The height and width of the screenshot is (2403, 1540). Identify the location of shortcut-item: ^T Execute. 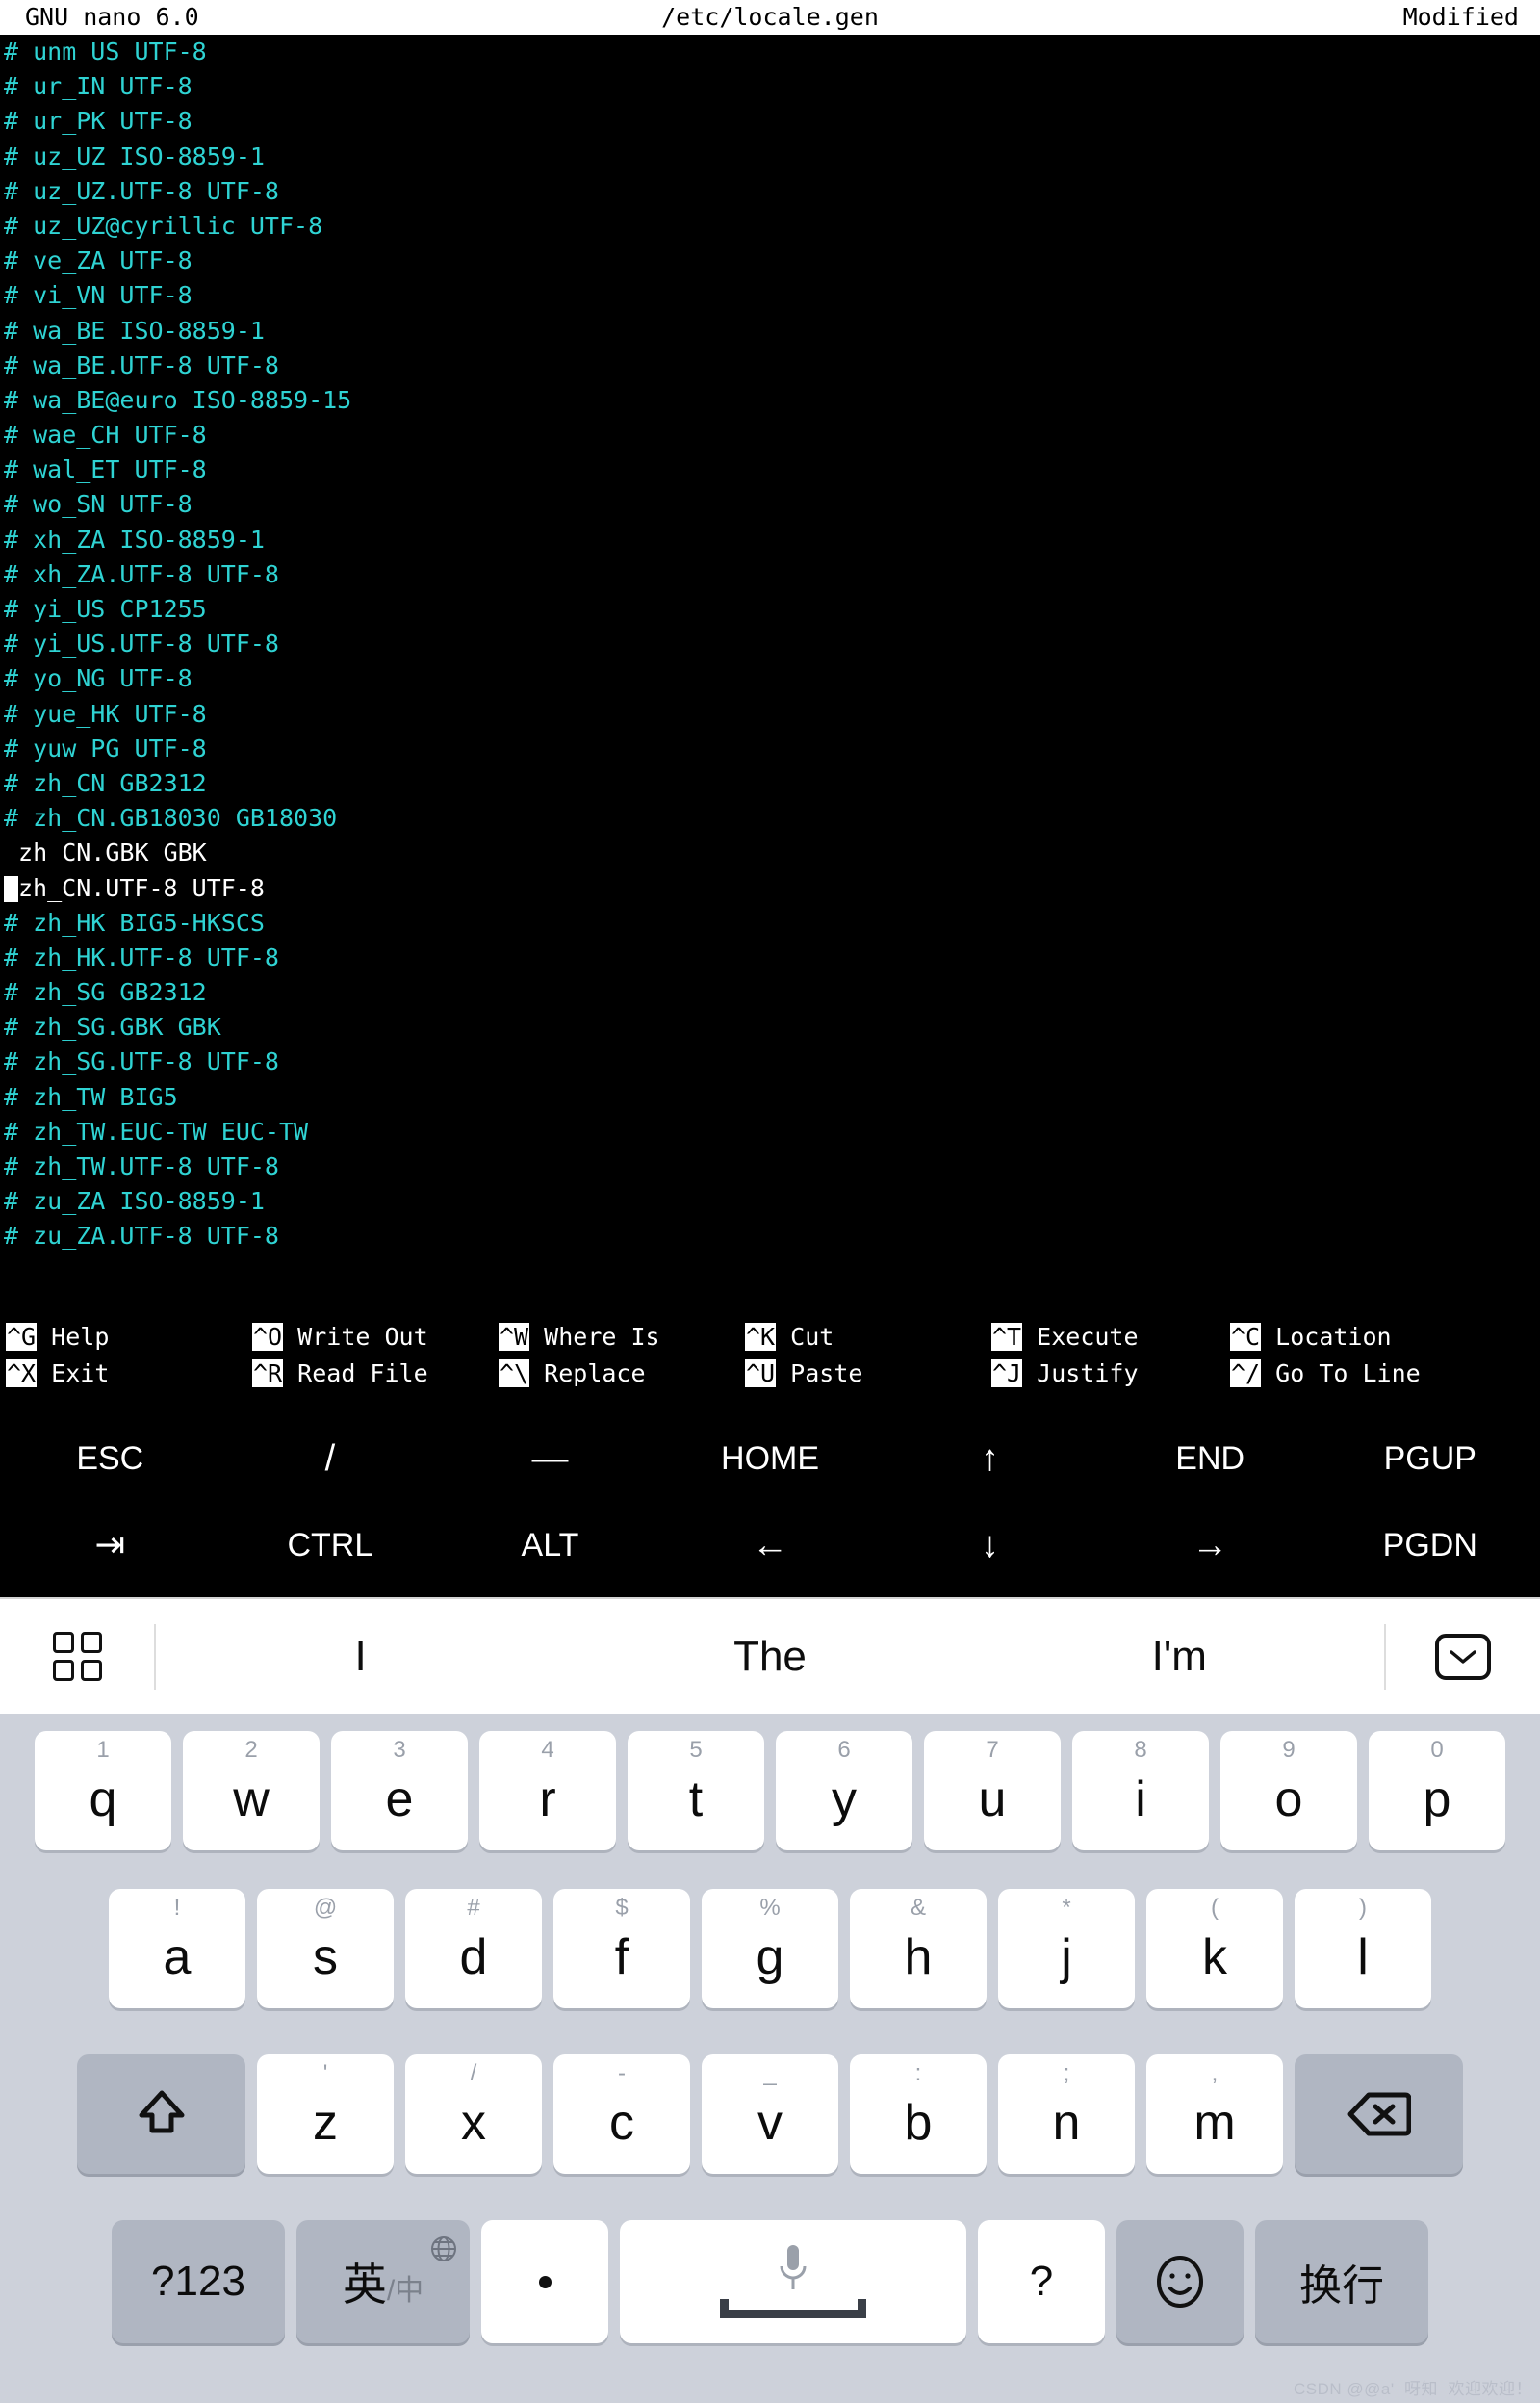
(1065, 1338).